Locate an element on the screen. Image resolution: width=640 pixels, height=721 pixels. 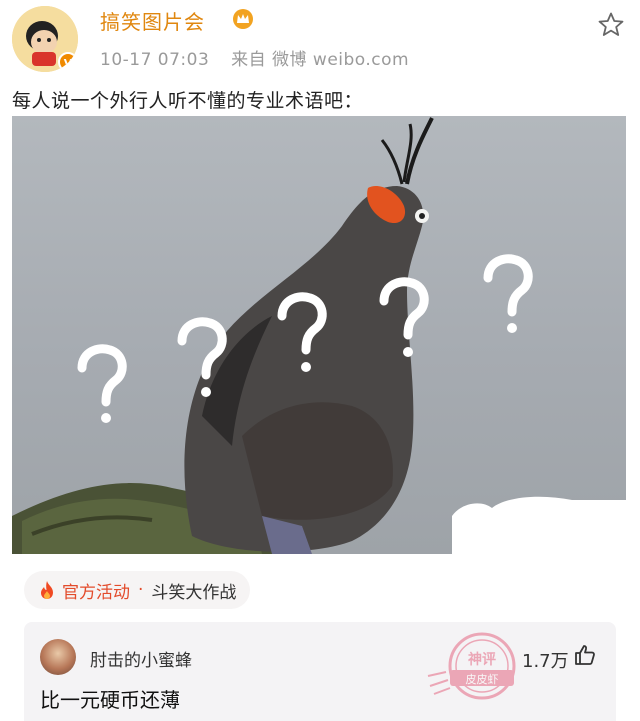
verified-badge: V is located at coordinates (68, 62).